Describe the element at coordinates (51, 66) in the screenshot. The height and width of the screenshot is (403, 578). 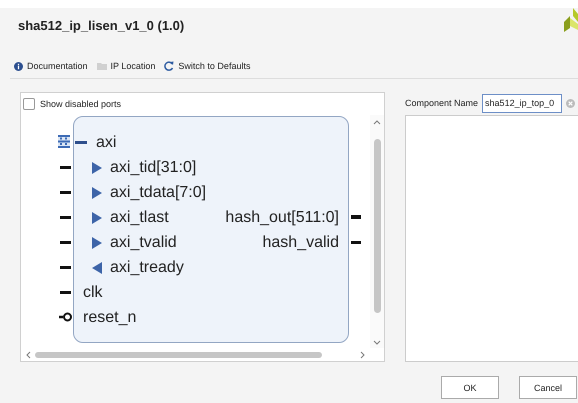
I see `toolbar-button: Documentation` at that location.